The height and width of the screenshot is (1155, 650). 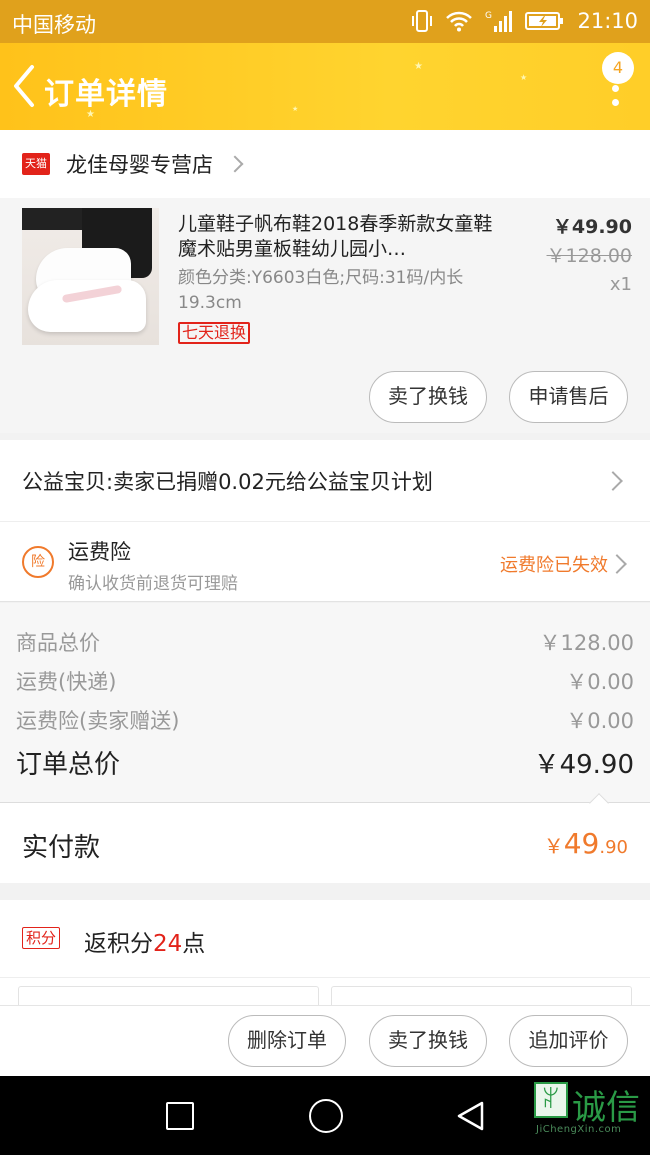 What do you see at coordinates (326, 1116) in the screenshot?
I see `home-icon` at bounding box center [326, 1116].